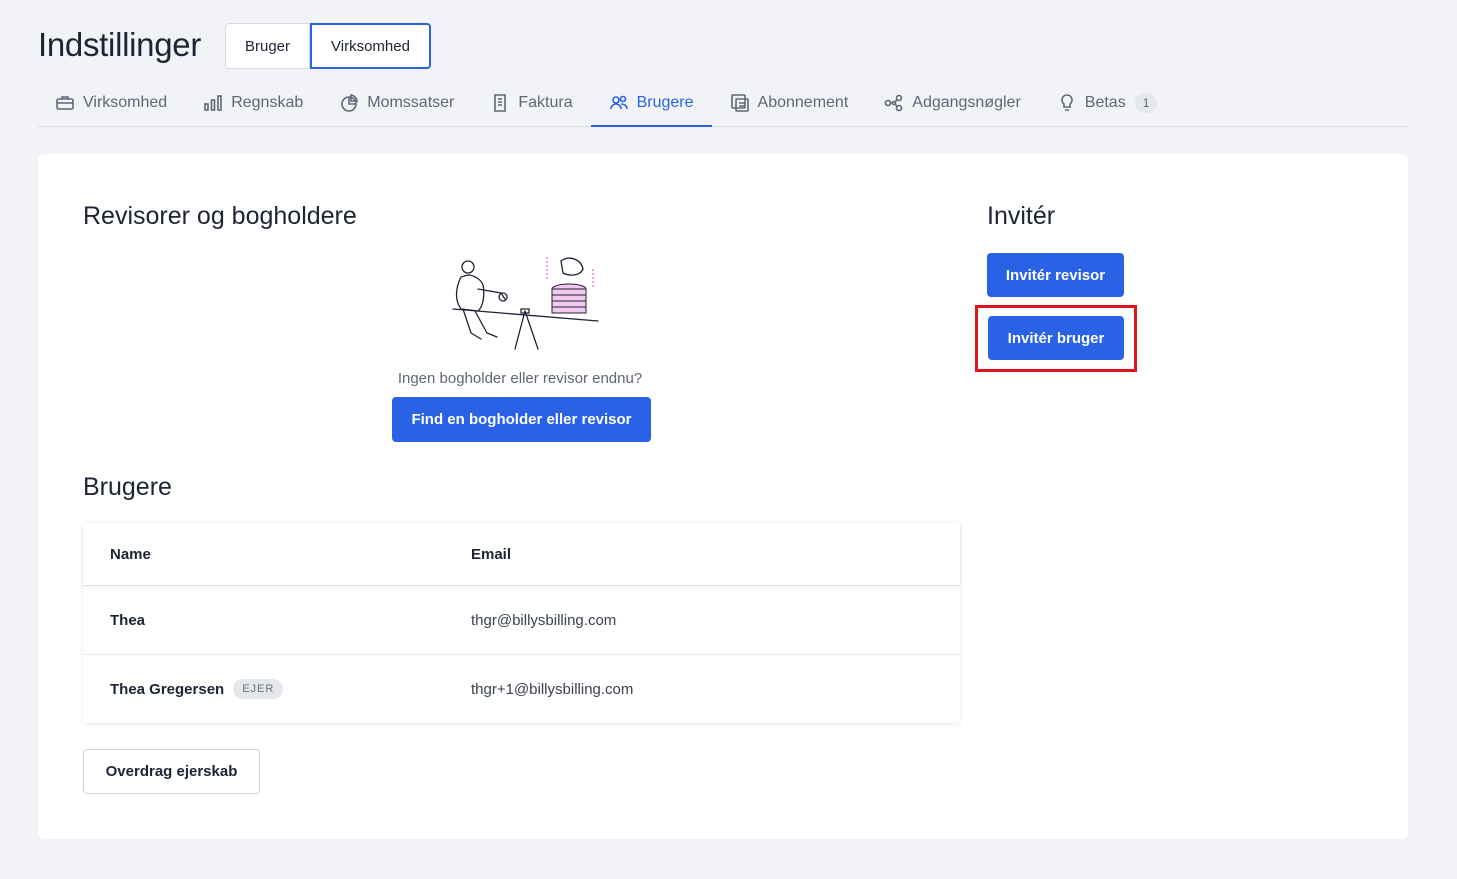  I want to click on user-email: thgr+1@billysbilling.com, so click(552, 689).